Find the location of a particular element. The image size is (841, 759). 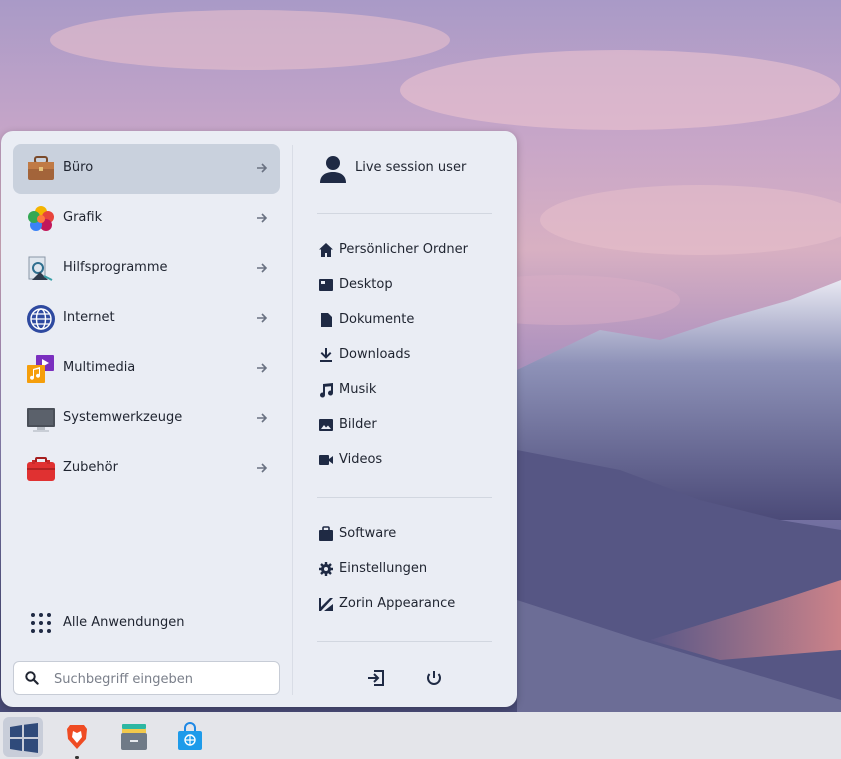

place-label: Bilder is located at coordinates (358, 424).